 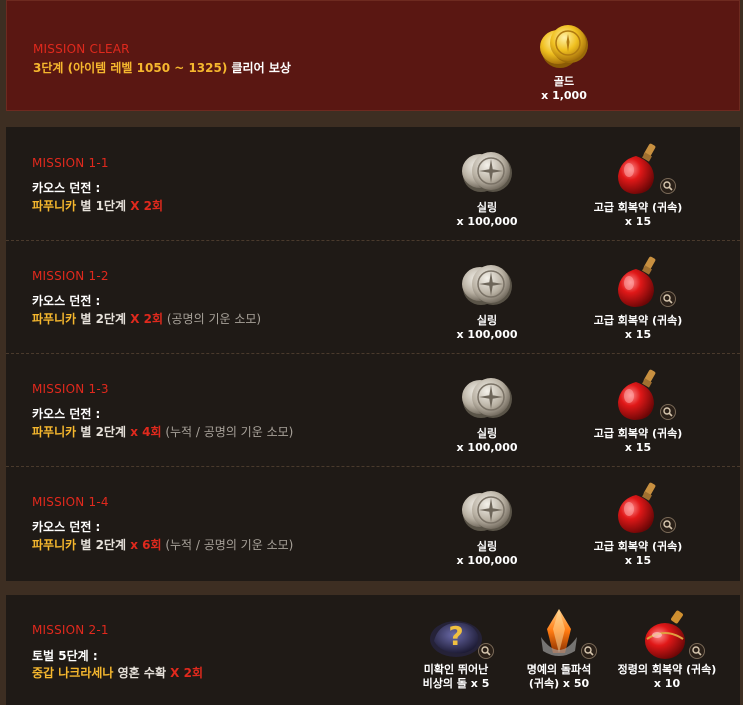 What do you see at coordinates (162, 68) in the screenshot?
I see `mission-clear-description: 3단계 (아이템 레벨 1050 ~ 1325) 클리어 보상` at bounding box center [162, 68].